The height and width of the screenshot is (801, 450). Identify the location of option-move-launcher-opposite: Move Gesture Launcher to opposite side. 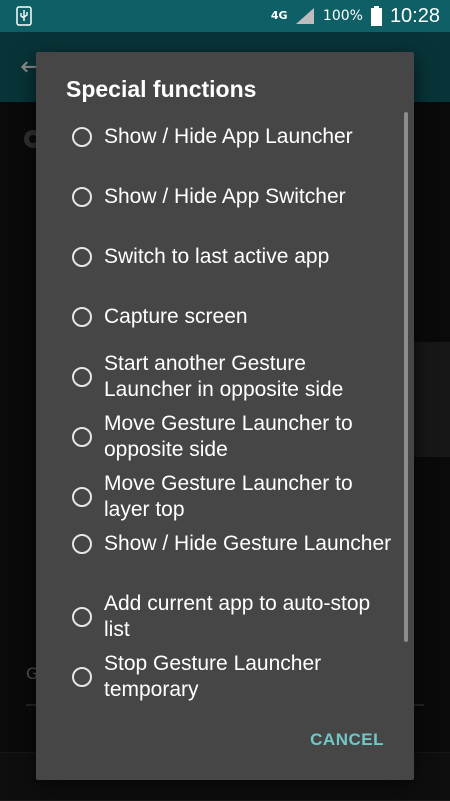
(232, 437).